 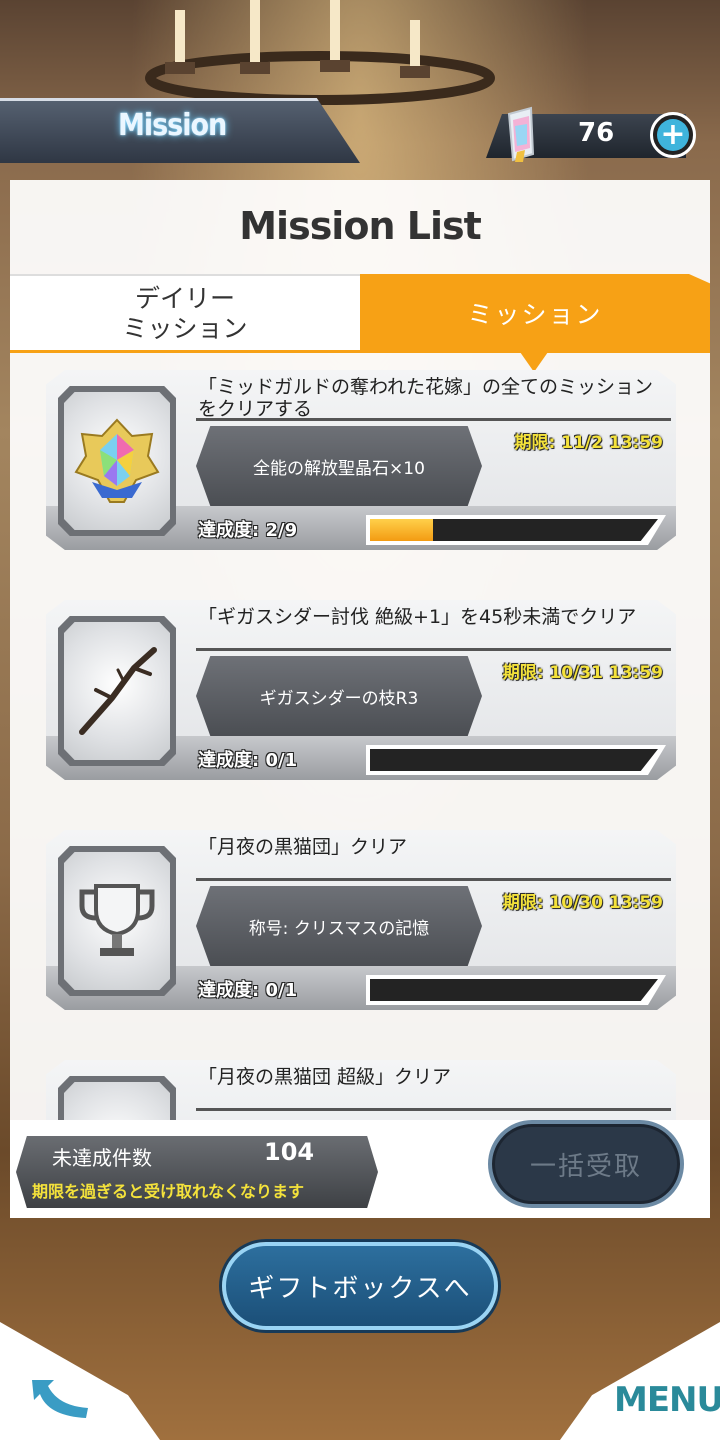 I want to click on tab-daily-mission: デイリー ミッション, so click(x=185, y=313).